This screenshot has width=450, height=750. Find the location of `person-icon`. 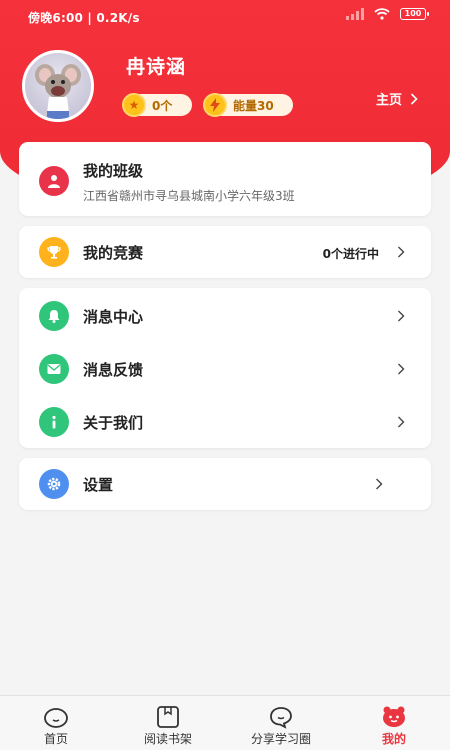

person-icon is located at coordinates (54, 181).